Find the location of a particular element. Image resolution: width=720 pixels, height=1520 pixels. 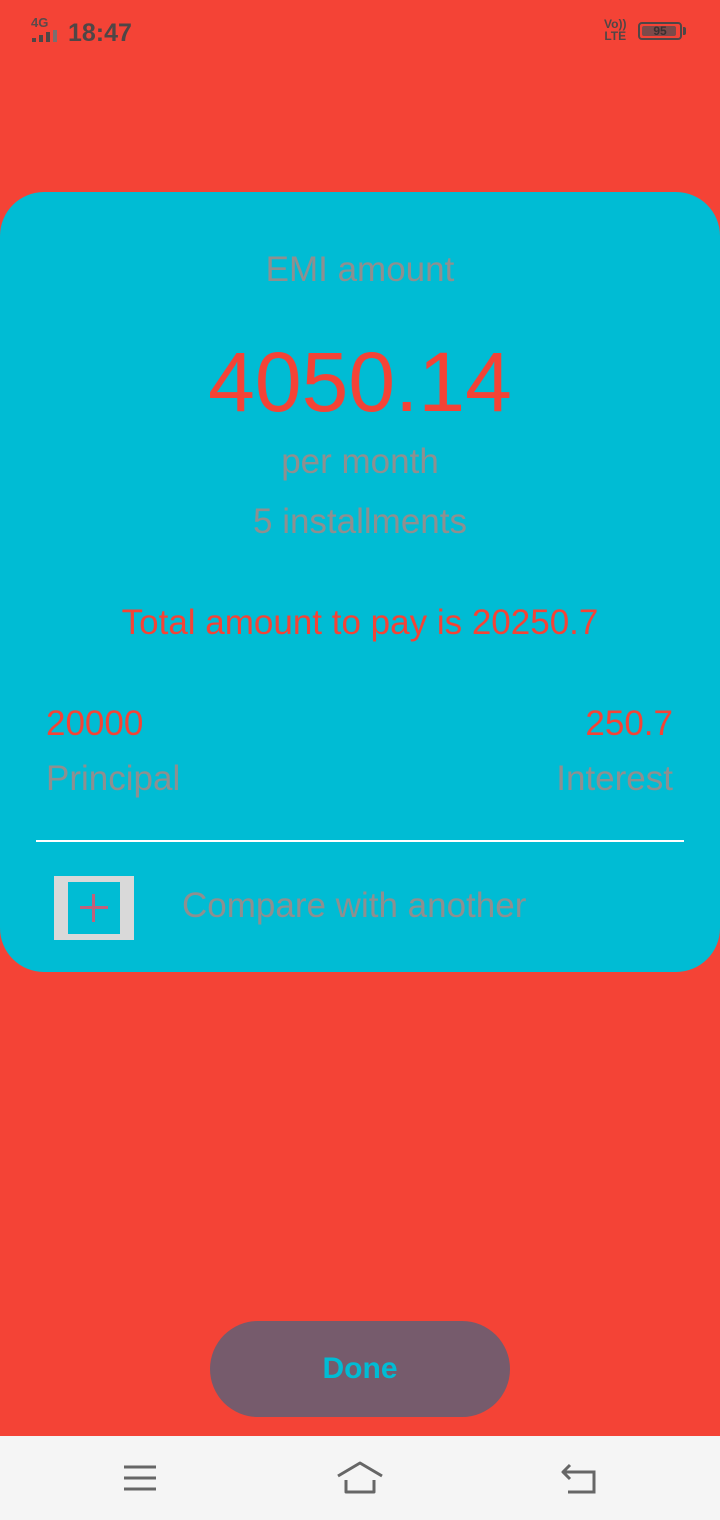

volte-icon: Vo)) LTE is located at coordinates (615, 30).